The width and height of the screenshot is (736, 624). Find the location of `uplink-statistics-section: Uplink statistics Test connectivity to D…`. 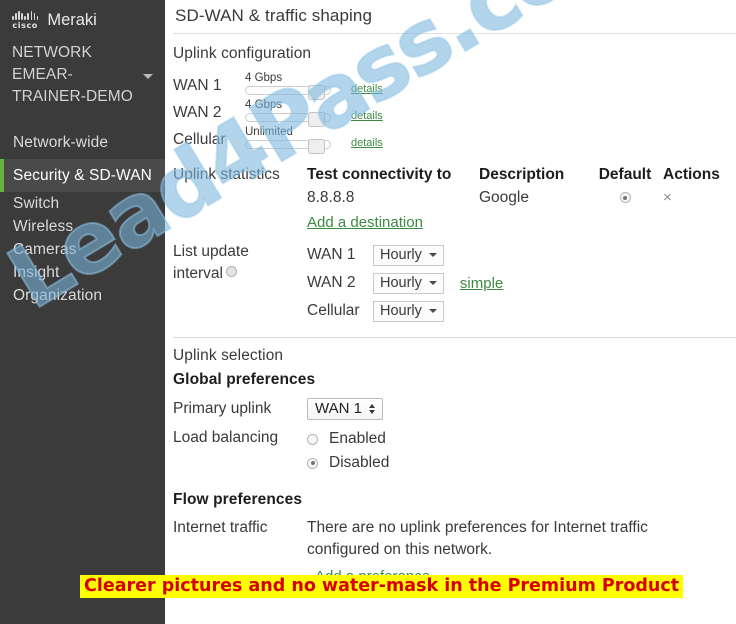

uplink-statistics-section: Uplink statistics Test connectivity to D… is located at coordinates (450, 192).